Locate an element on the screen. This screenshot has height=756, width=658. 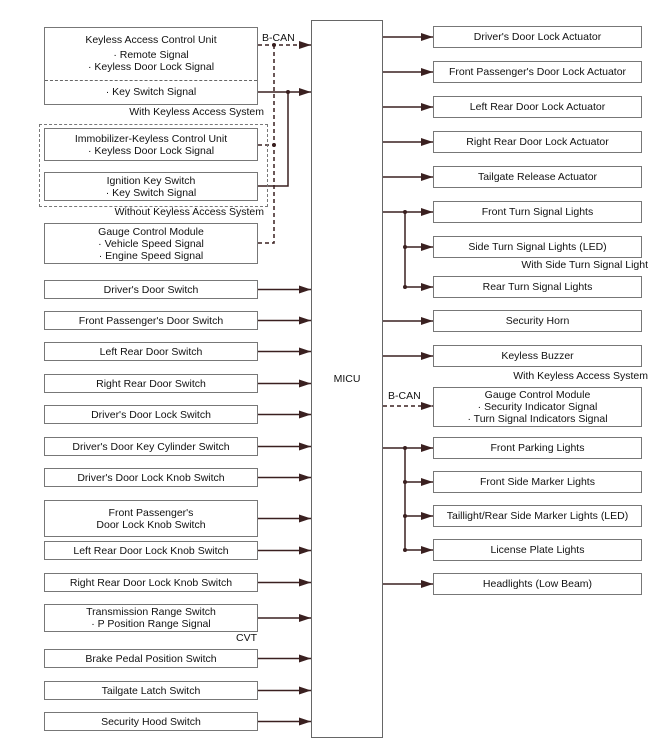
front-passenger-s-door-switch-box: Front Passenger's Door Switch is located at coordinates (151, 320).